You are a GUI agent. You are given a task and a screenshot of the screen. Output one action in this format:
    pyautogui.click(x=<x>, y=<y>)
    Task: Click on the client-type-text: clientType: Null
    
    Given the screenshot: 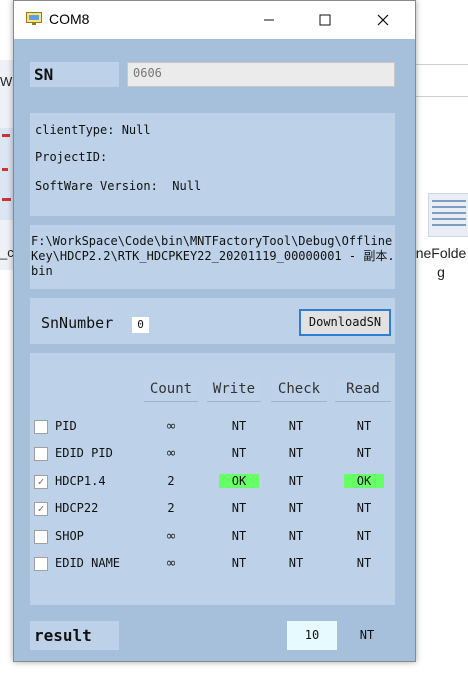 What is the action you would take?
    pyautogui.click(x=93, y=130)
    